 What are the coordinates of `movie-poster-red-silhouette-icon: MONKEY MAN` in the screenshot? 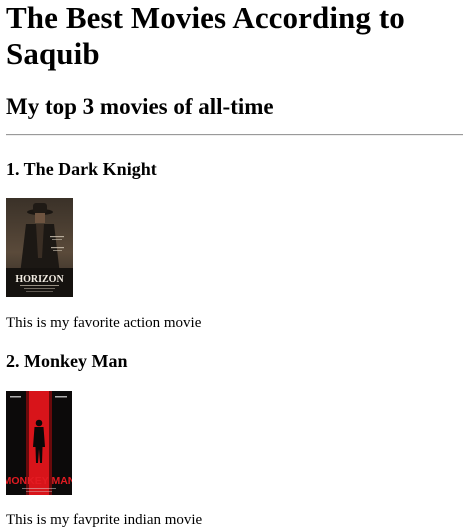 It's located at (39, 443).